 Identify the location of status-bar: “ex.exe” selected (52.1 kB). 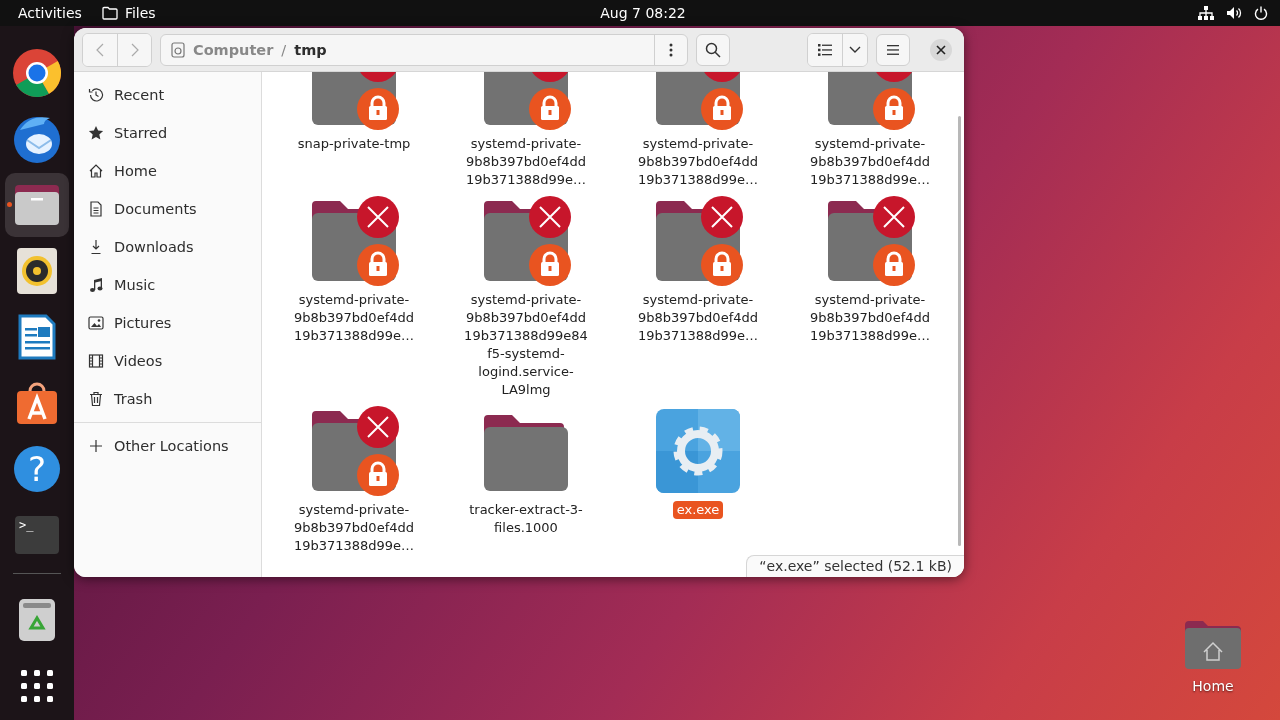
(855, 566).